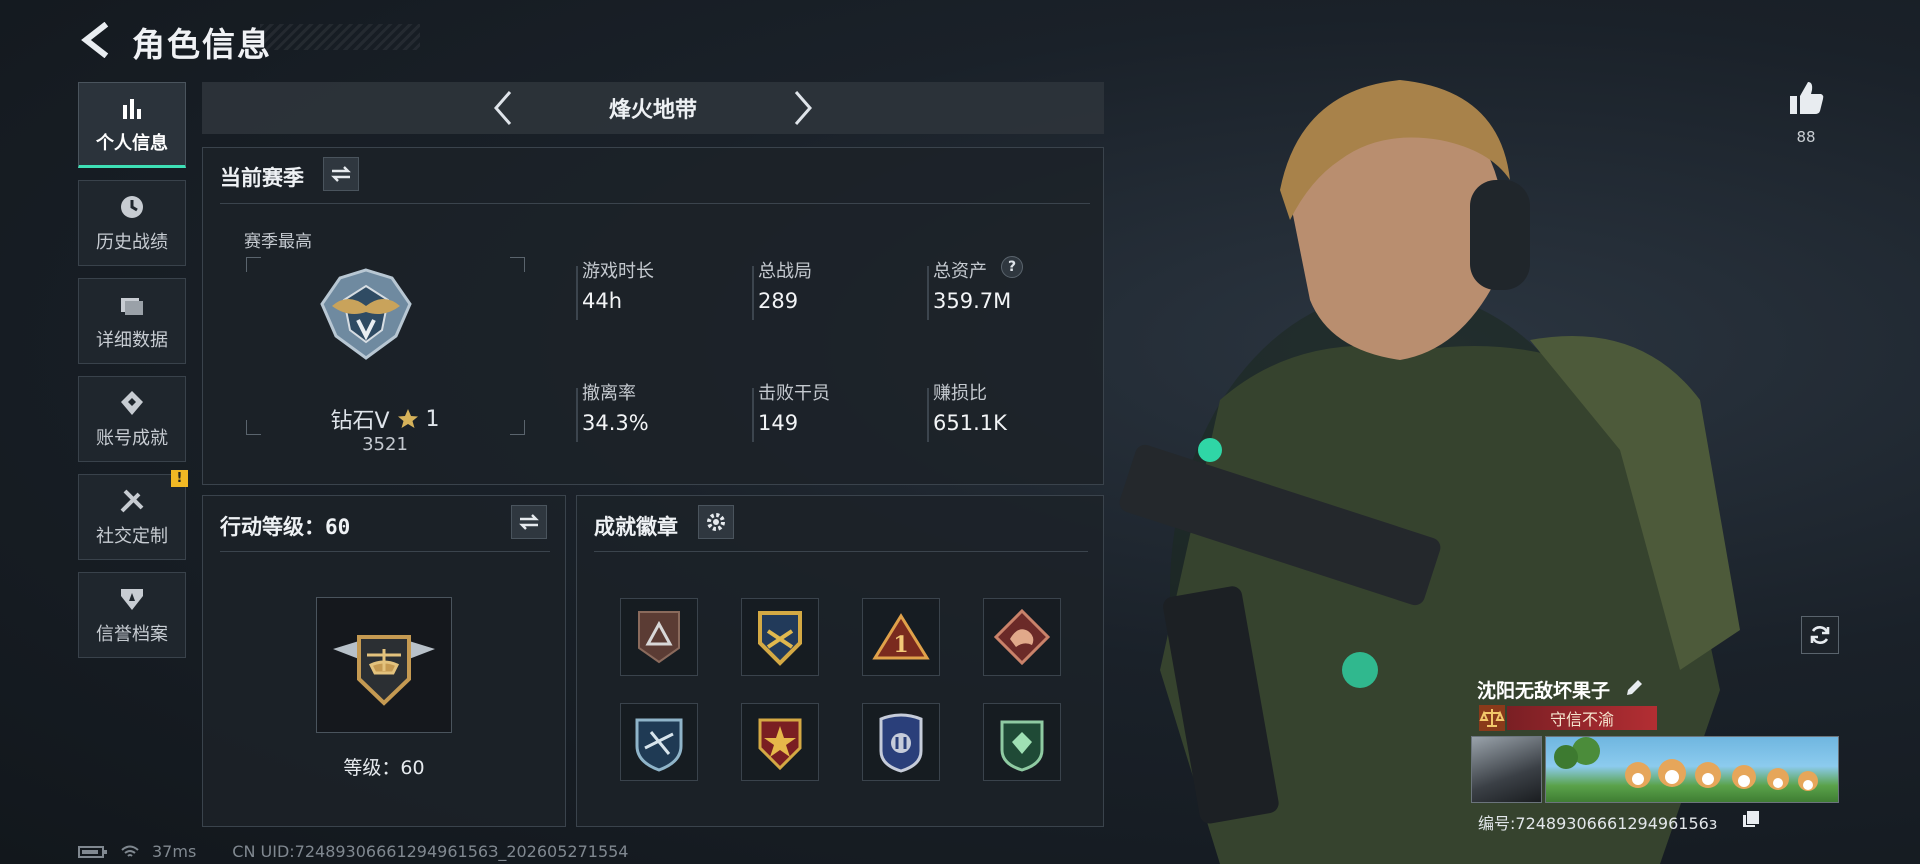  What do you see at coordinates (503, 108) in the screenshot?
I see `chevron-left-icon` at bounding box center [503, 108].